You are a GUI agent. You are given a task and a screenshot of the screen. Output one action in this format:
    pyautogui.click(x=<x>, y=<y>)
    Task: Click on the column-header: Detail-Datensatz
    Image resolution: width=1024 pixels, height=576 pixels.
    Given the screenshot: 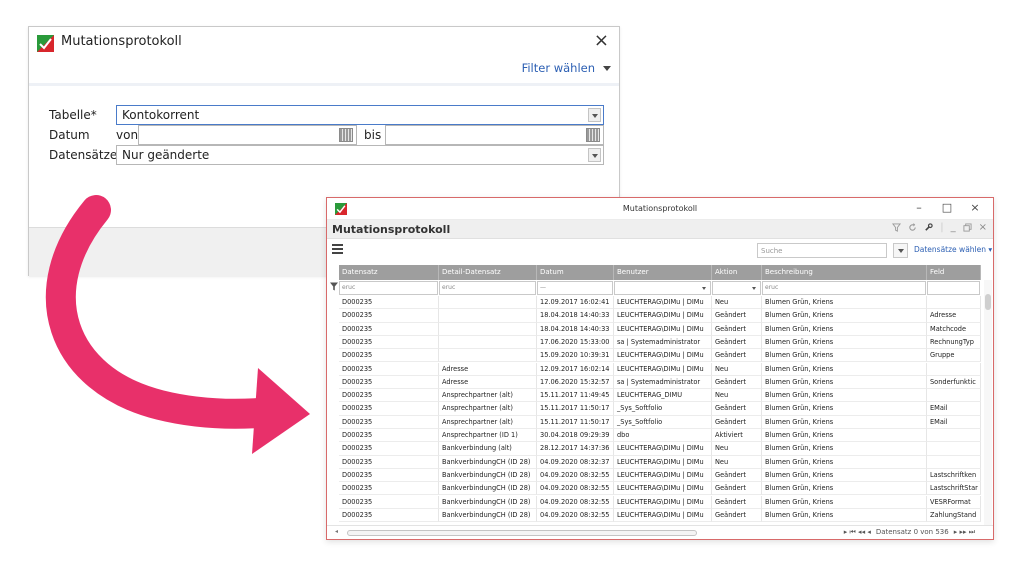 What is the action you would take?
    pyautogui.click(x=488, y=272)
    